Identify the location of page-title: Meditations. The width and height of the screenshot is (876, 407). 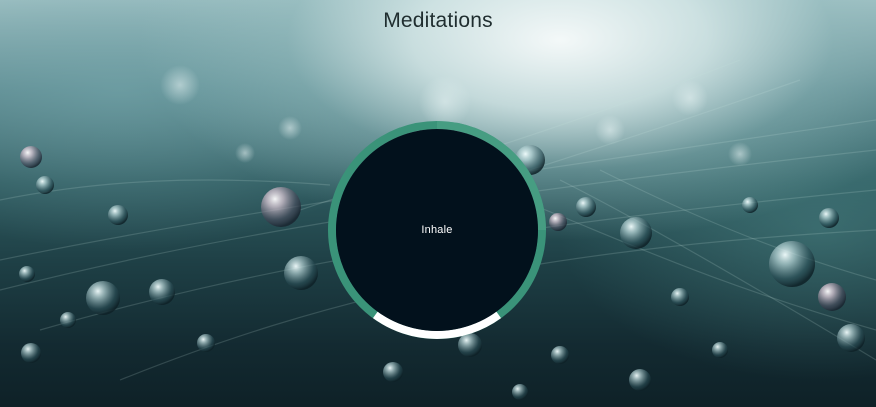
(438, 20).